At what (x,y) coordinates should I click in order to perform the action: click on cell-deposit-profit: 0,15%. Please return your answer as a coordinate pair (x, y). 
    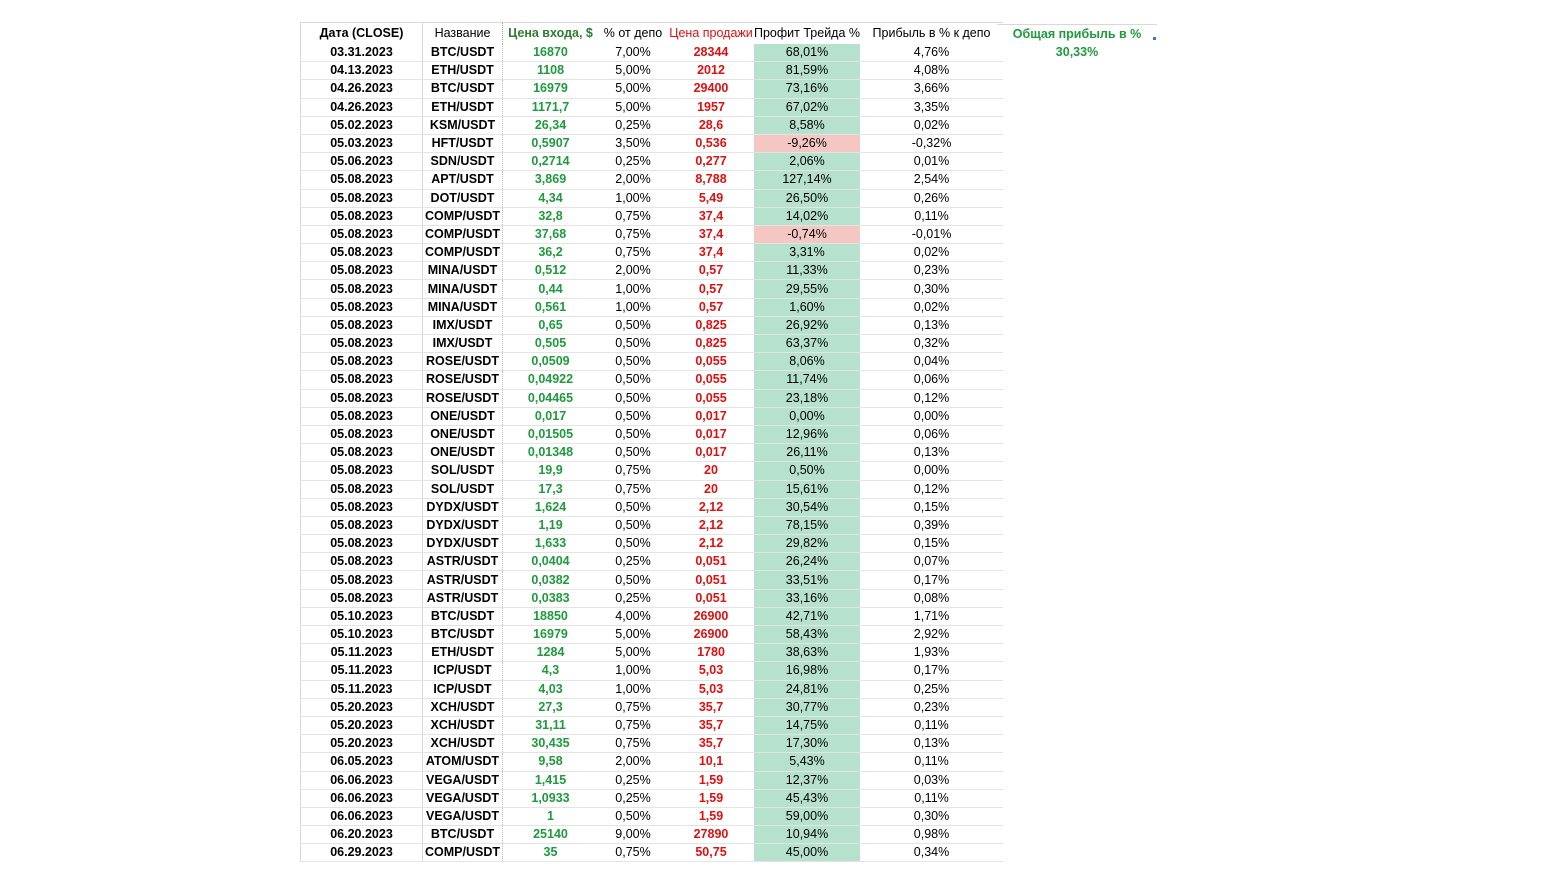
    Looking at the image, I should click on (932, 544).